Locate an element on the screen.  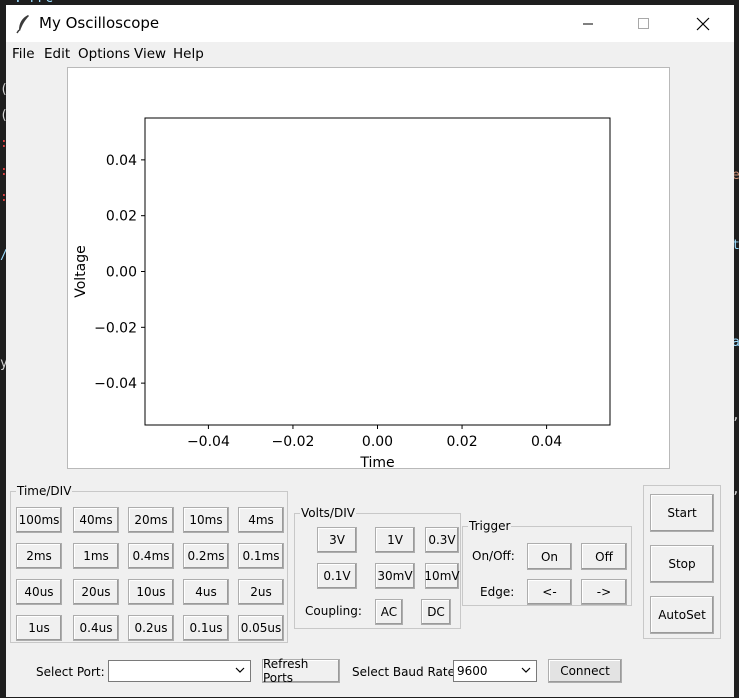
select-port-label: Select Port: is located at coordinates (70, 672).